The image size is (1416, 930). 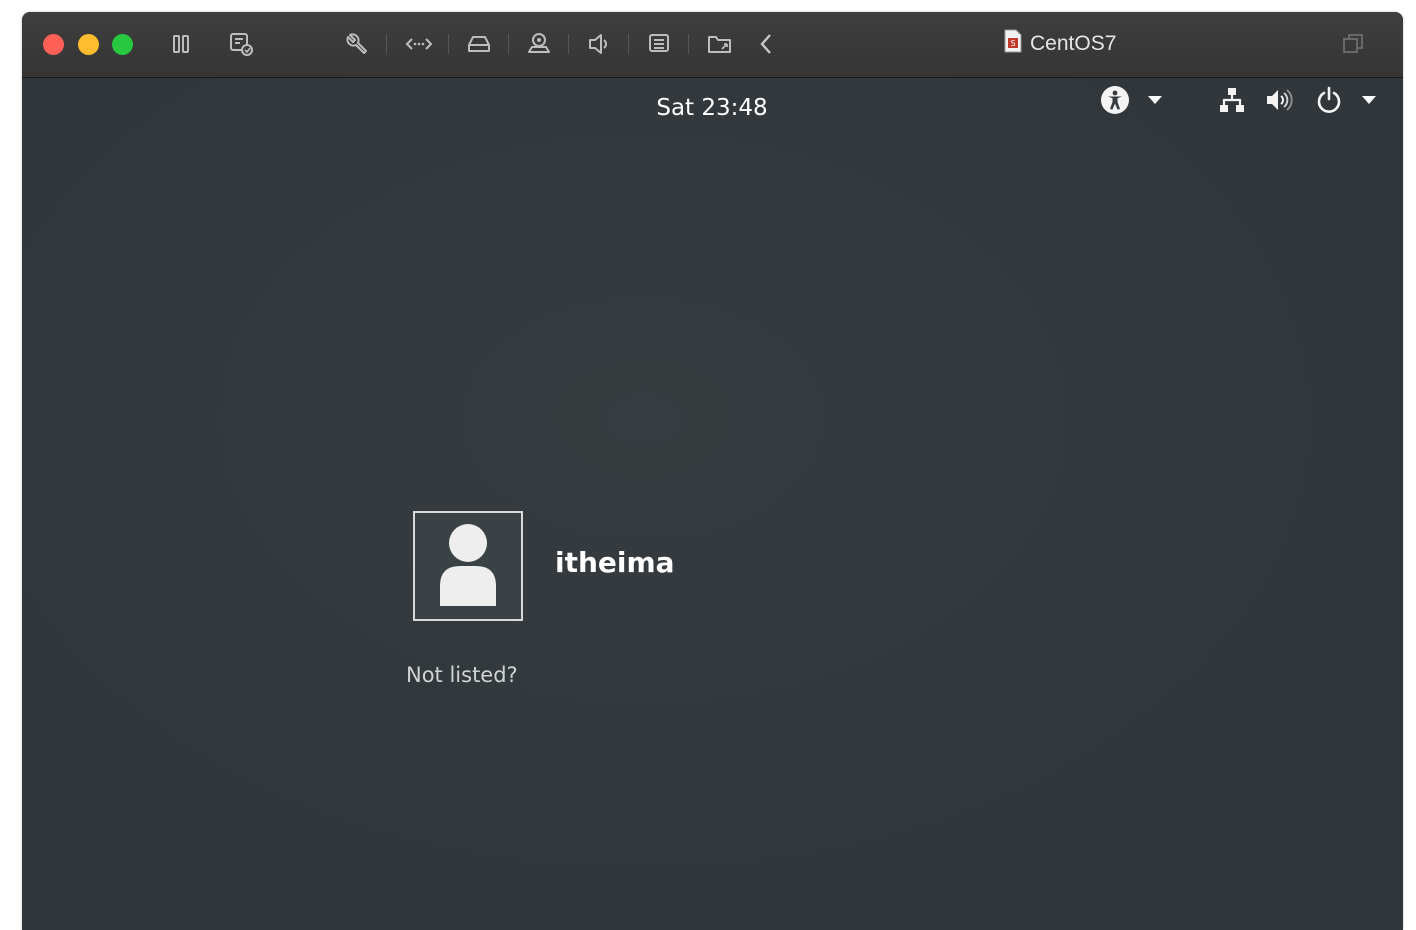 What do you see at coordinates (1279, 100) in the screenshot?
I see `volume-icon` at bounding box center [1279, 100].